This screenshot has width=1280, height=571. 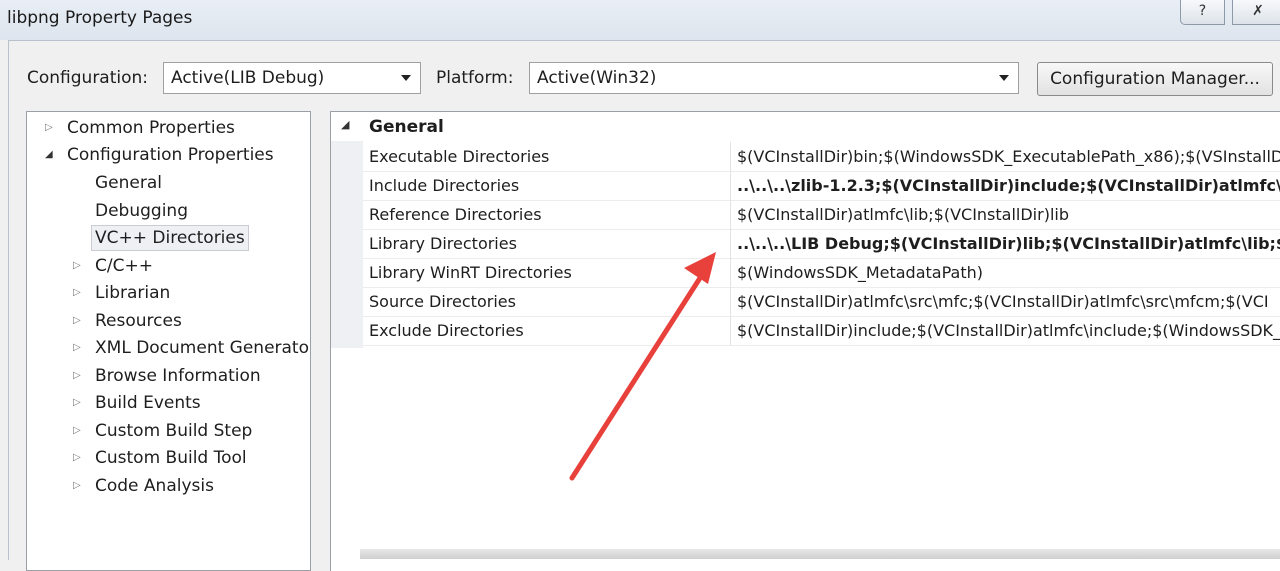 I want to click on tree-item-label: Librarian, so click(x=133, y=293).